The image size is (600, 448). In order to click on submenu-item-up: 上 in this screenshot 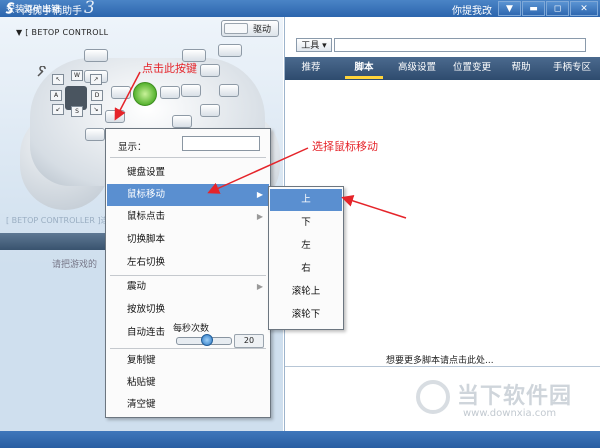, I will do `click(306, 200)`.